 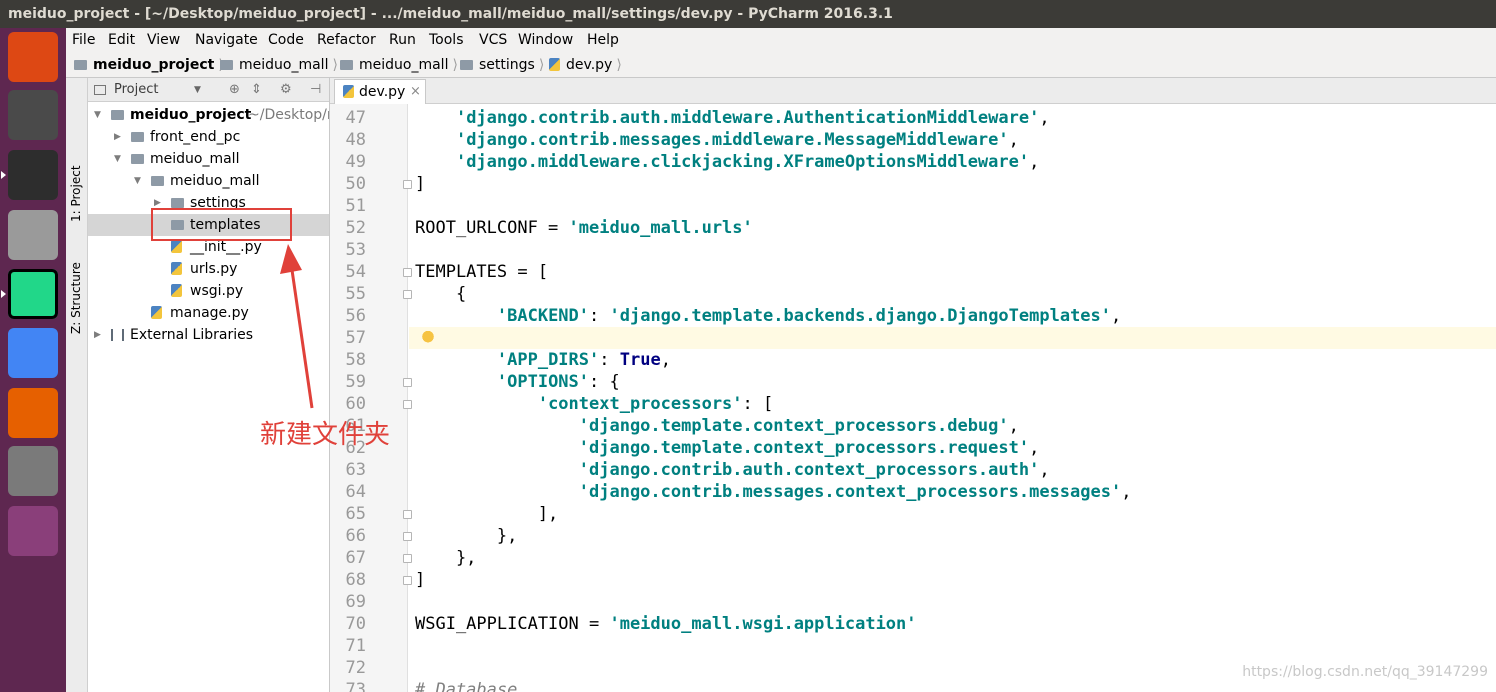 What do you see at coordinates (76, 193) in the screenshot?
I see `project-tool-tab: 1: Project` at bounding box center [76, 193].